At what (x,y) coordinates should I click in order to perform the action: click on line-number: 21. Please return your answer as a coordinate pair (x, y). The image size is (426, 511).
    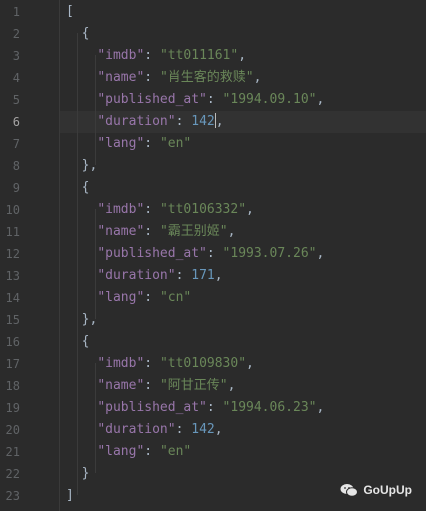
    Looking at the image, I should click on (12, 452).